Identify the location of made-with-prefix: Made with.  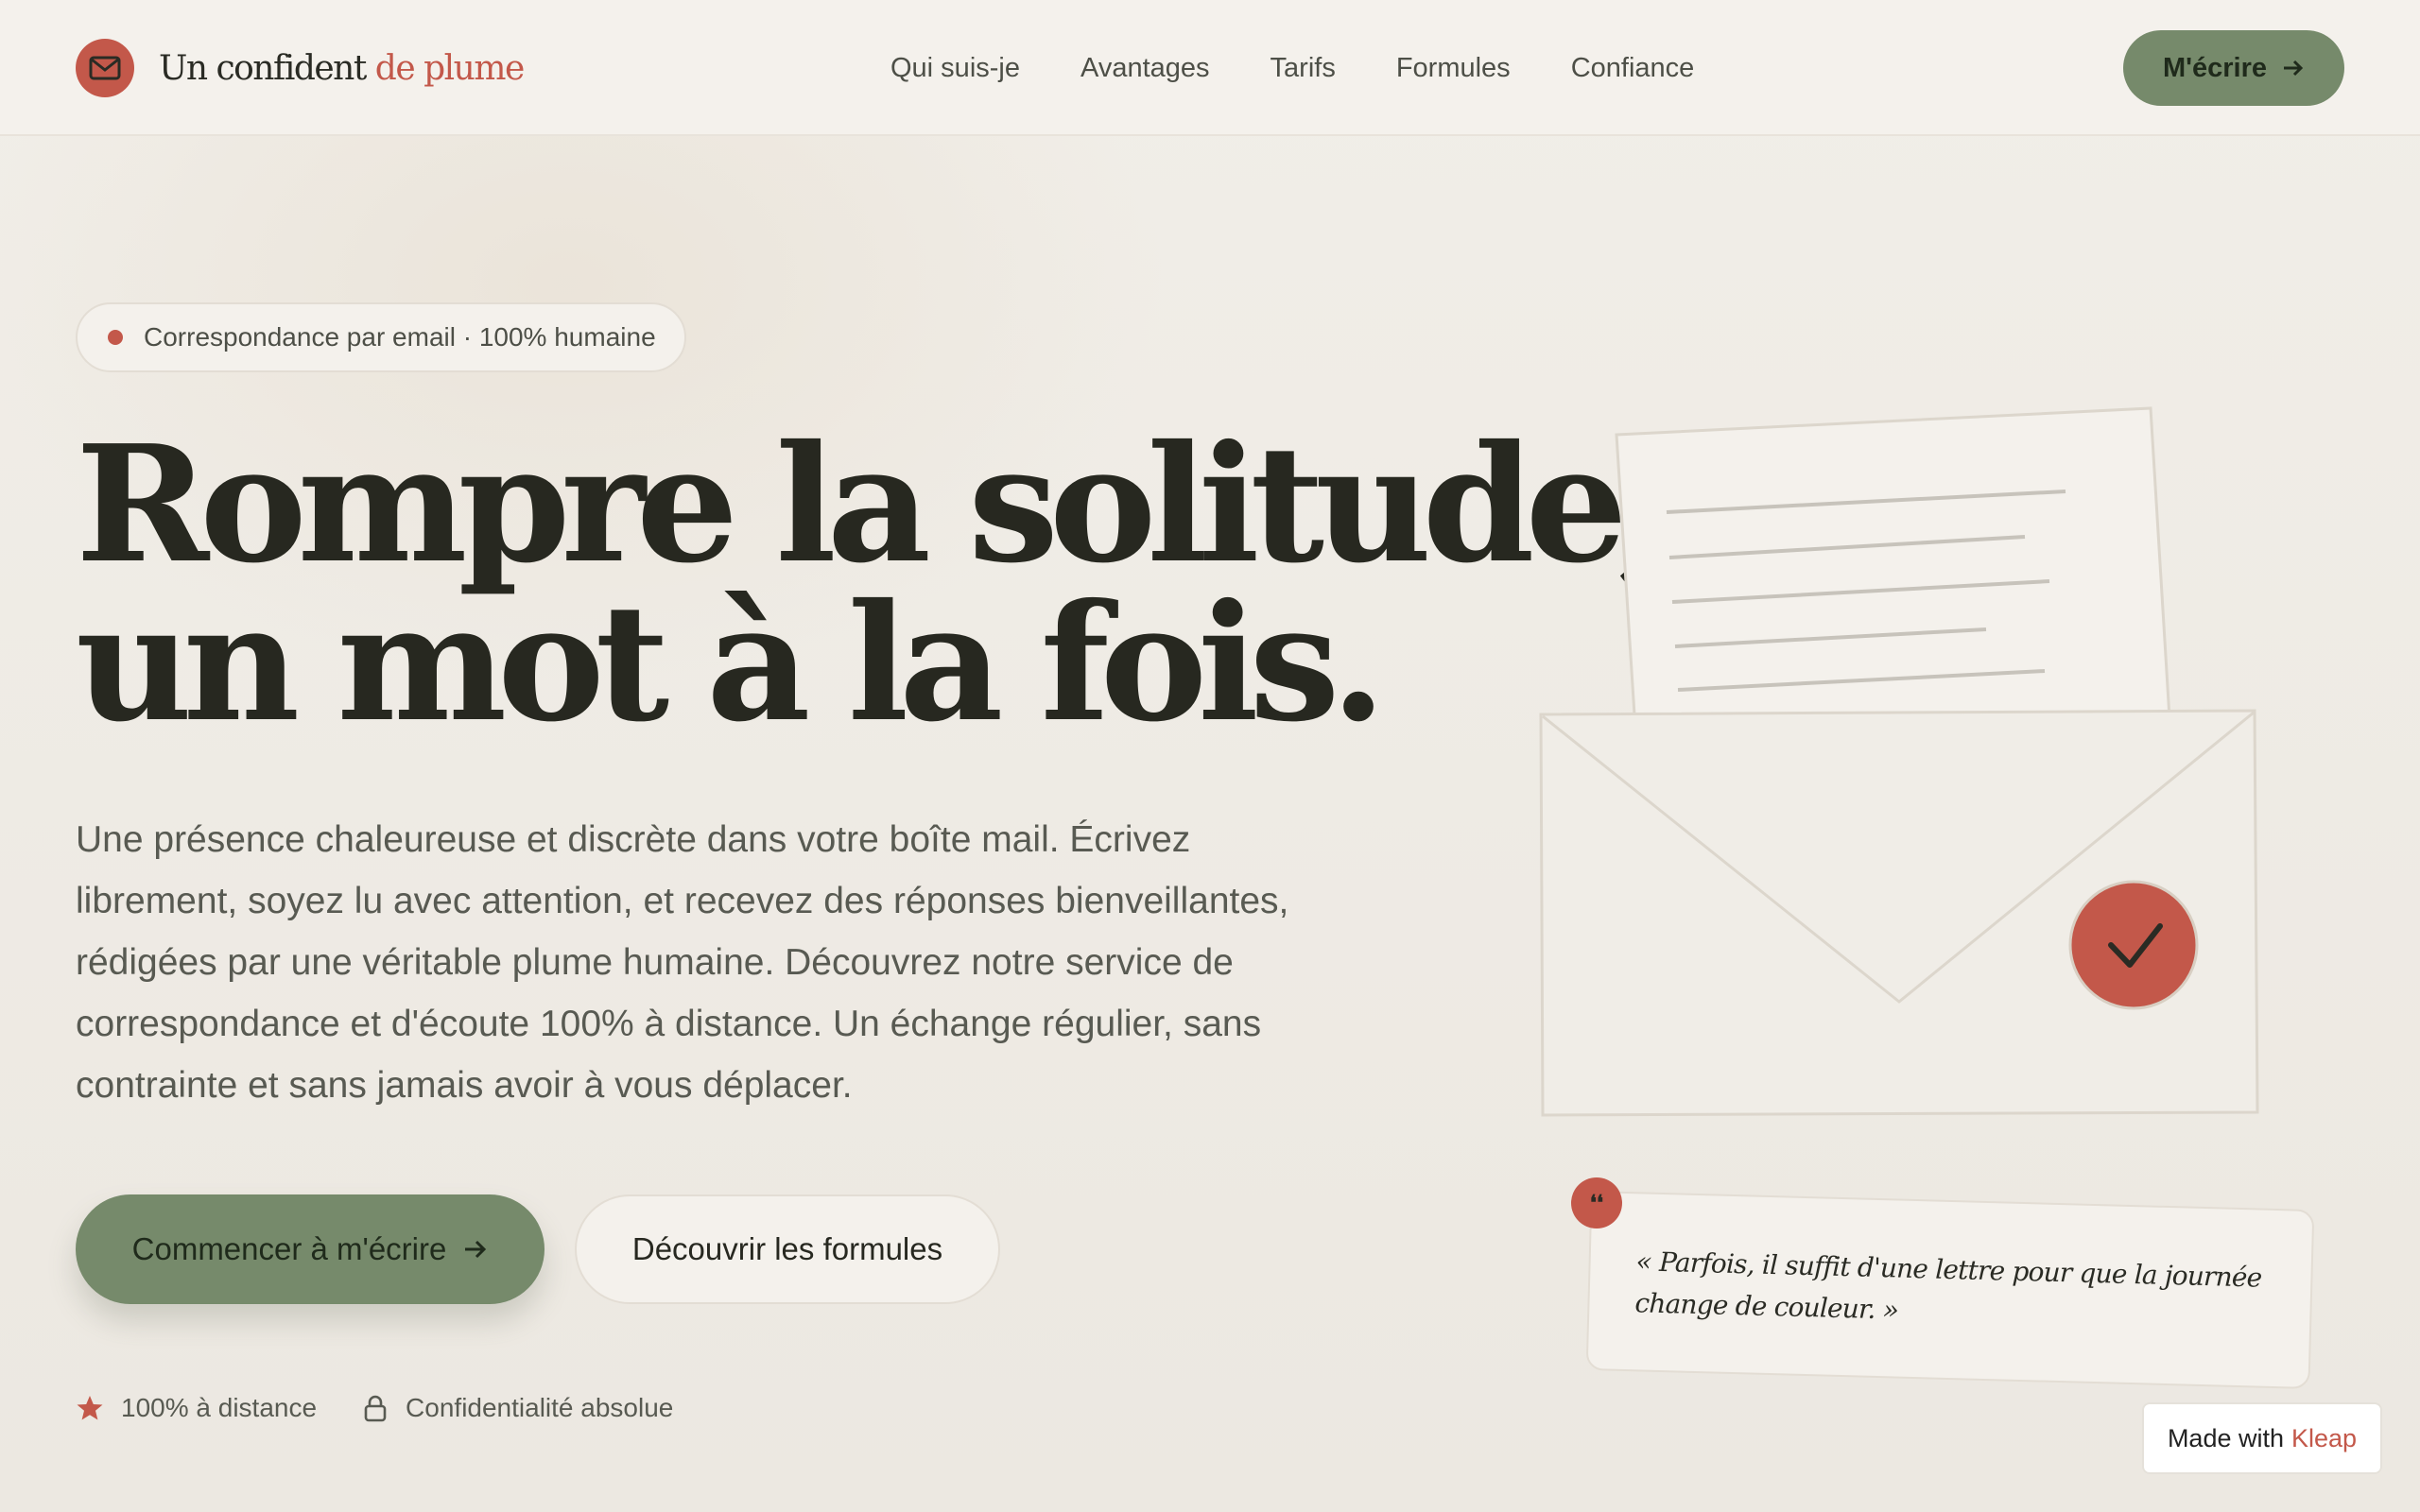
(2225, 1437).